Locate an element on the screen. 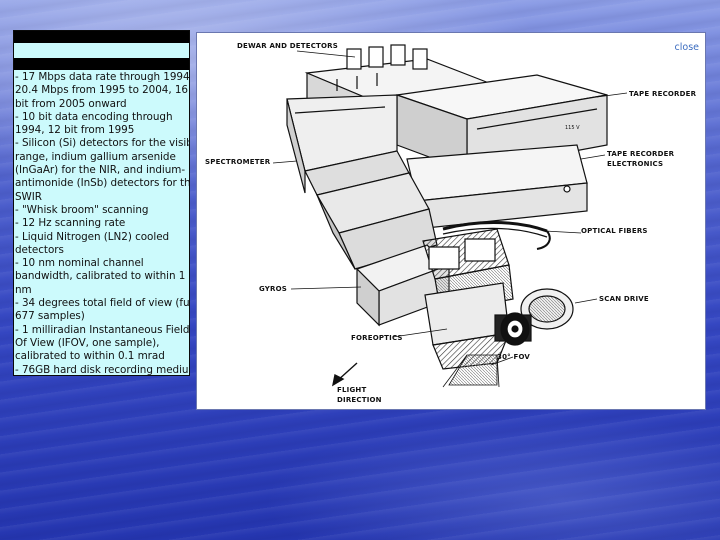 This screenshot has height=540, width=720. spec-line: bit from 2005 onward is located at coordinates (71, 103).